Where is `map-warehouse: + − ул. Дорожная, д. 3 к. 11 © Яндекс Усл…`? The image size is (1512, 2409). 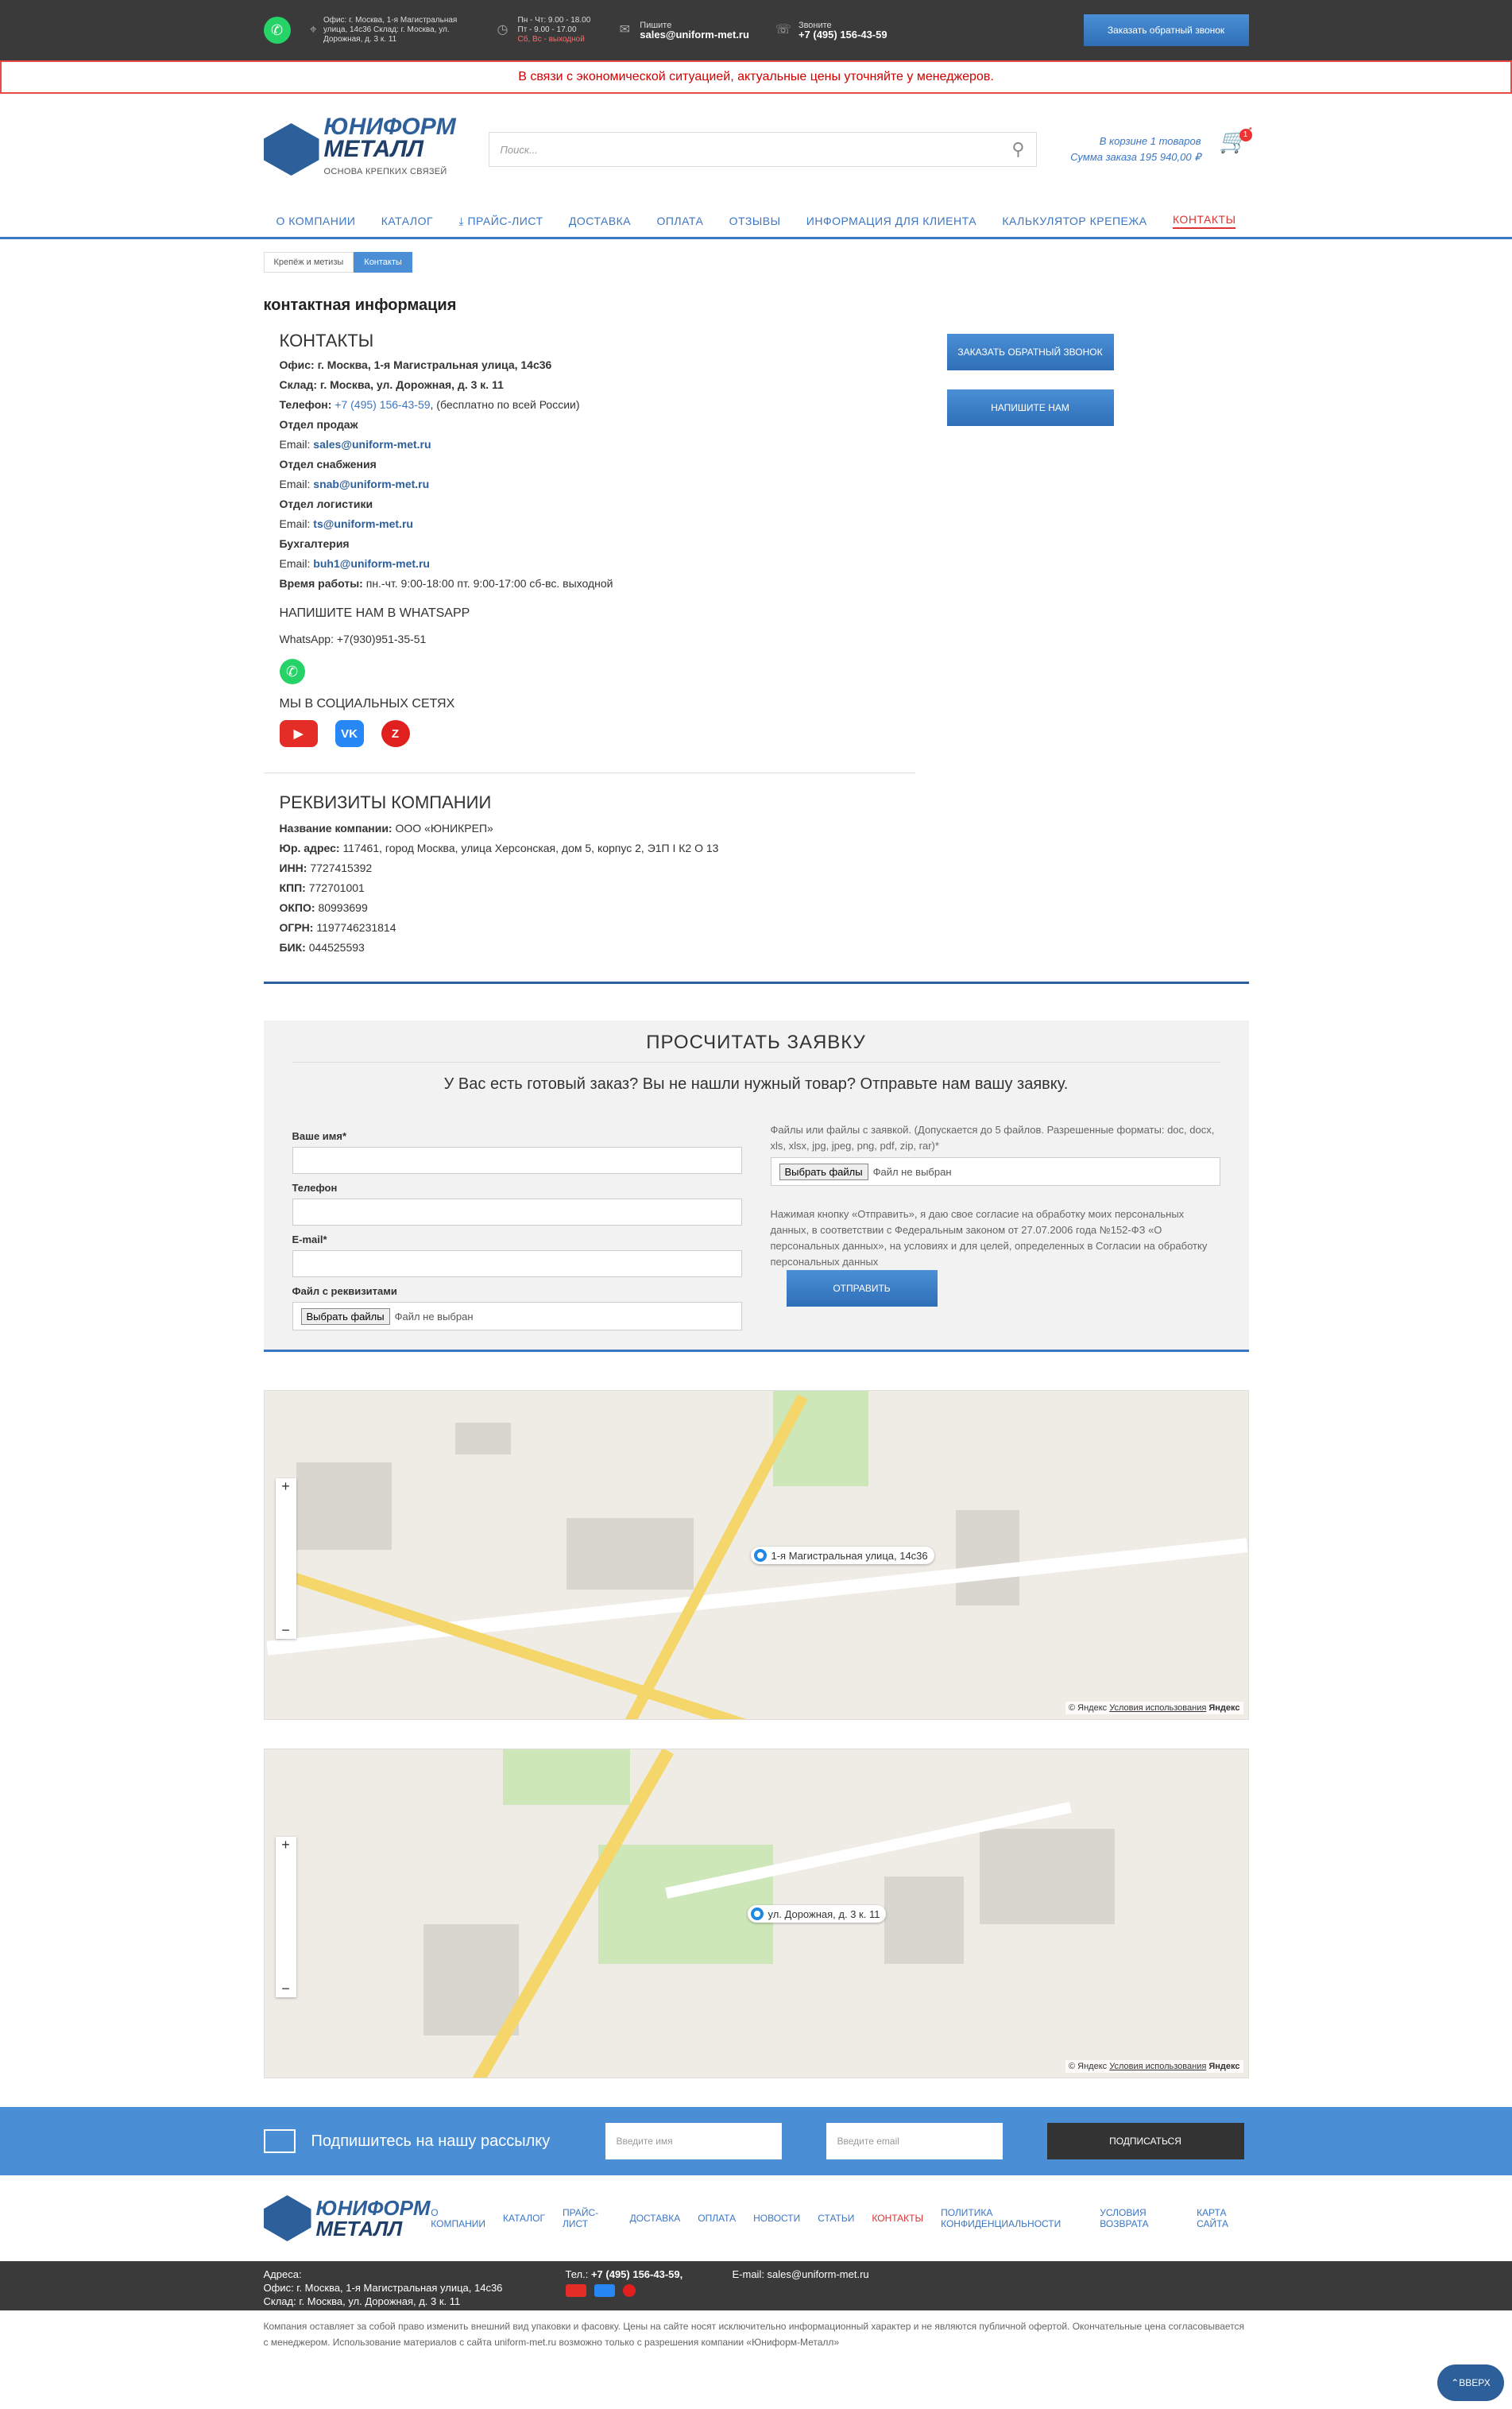 map-warehouse: + − ул. Дорожная, д. 3 к. 11 © Яндекс Усл… is located at coordinates (756, 1914).